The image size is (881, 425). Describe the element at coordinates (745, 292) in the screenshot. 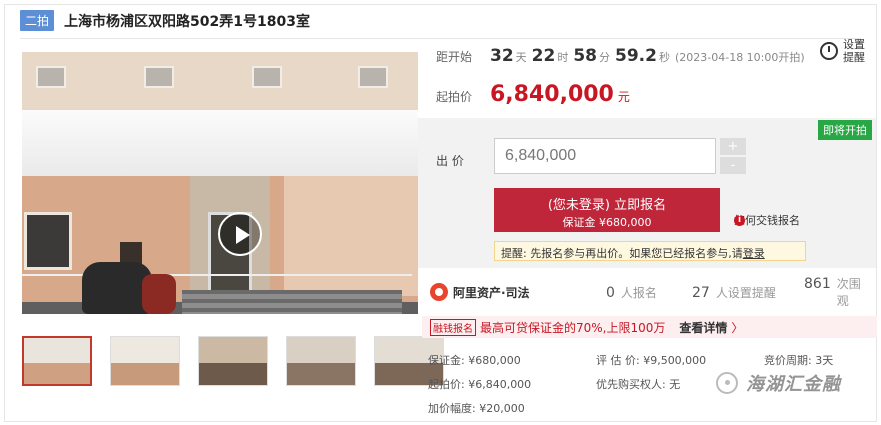

I see `reminder-count-label: 人设置提醒` at that location.